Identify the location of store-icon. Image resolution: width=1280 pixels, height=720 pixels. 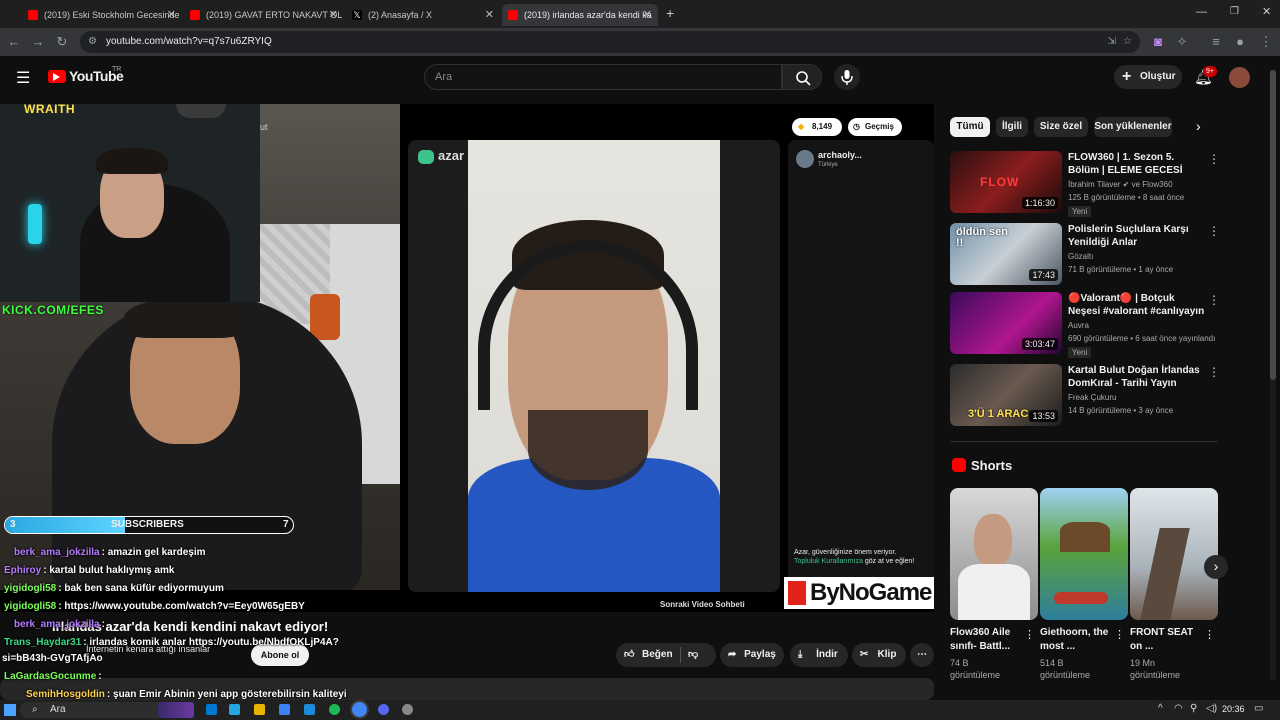
(309, 709).